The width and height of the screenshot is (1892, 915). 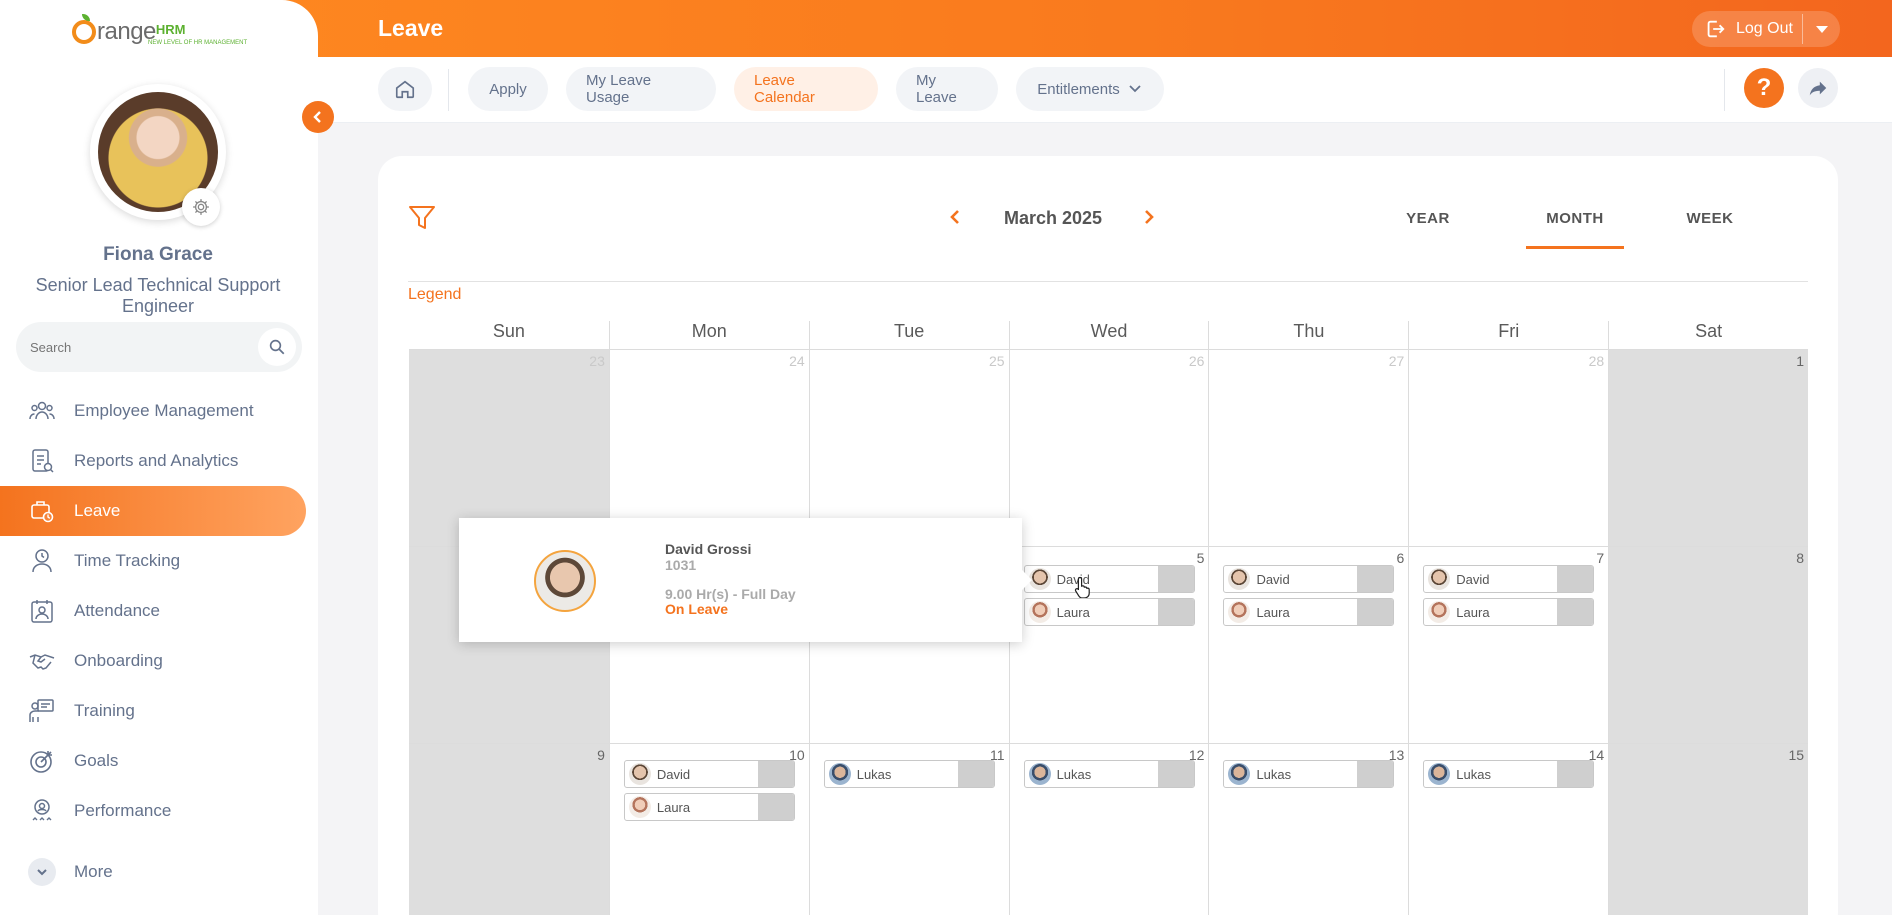 What do you see at coordinates (708, 829) in the screenshot?
I see `calendar-day: 10 David Laura` at bounding box center [708, 829].